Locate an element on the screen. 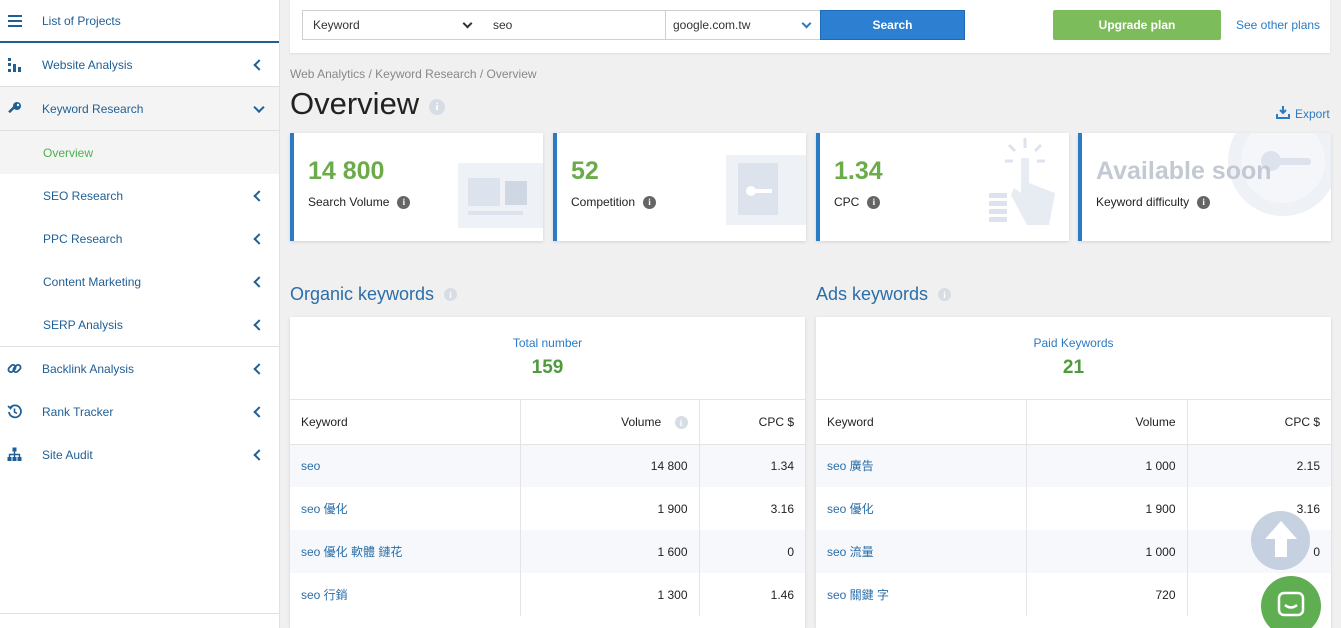  chat-widget-button is located at coordinates (1291, 602).